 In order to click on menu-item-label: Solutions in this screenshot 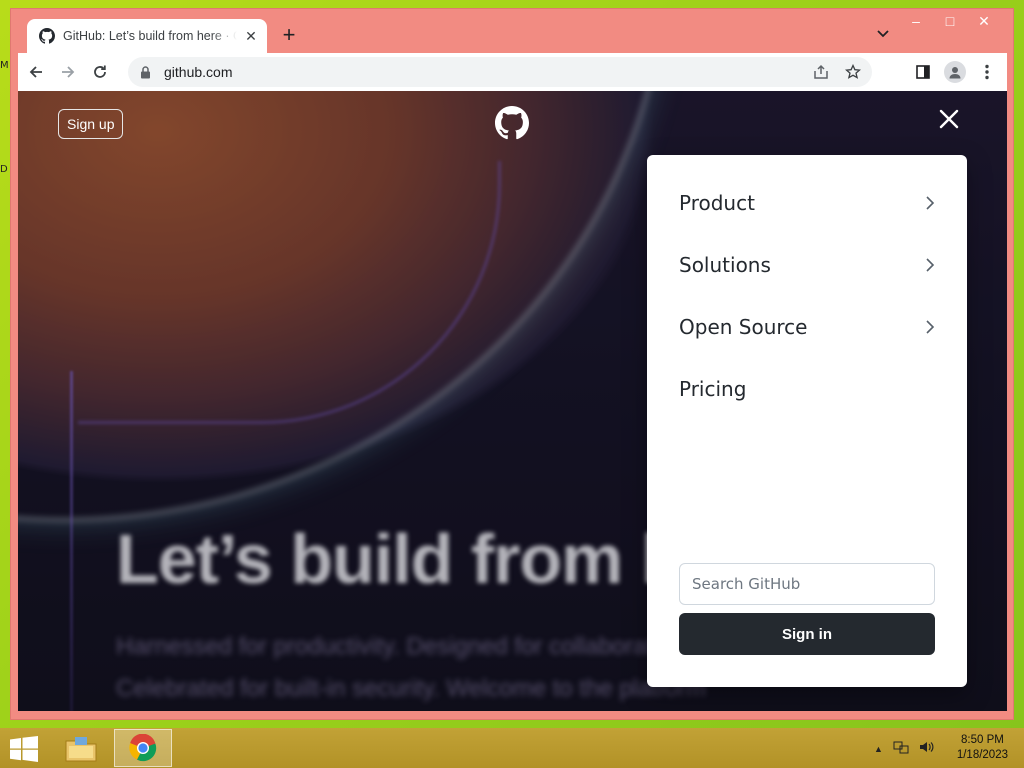, I will do `click(725, 265)`.